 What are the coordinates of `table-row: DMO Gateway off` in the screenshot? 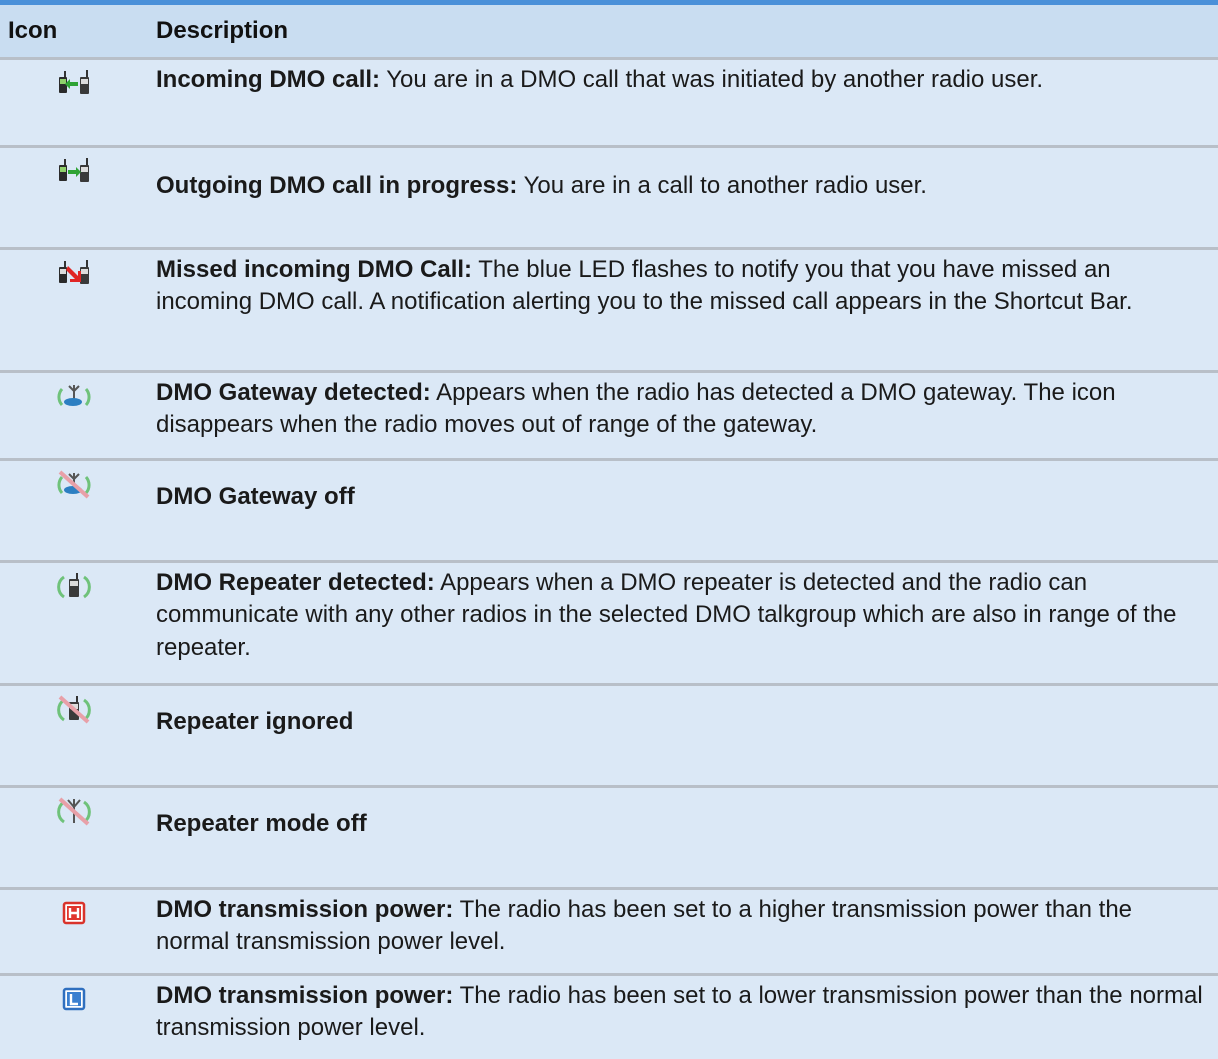 It's located at (609, 511).